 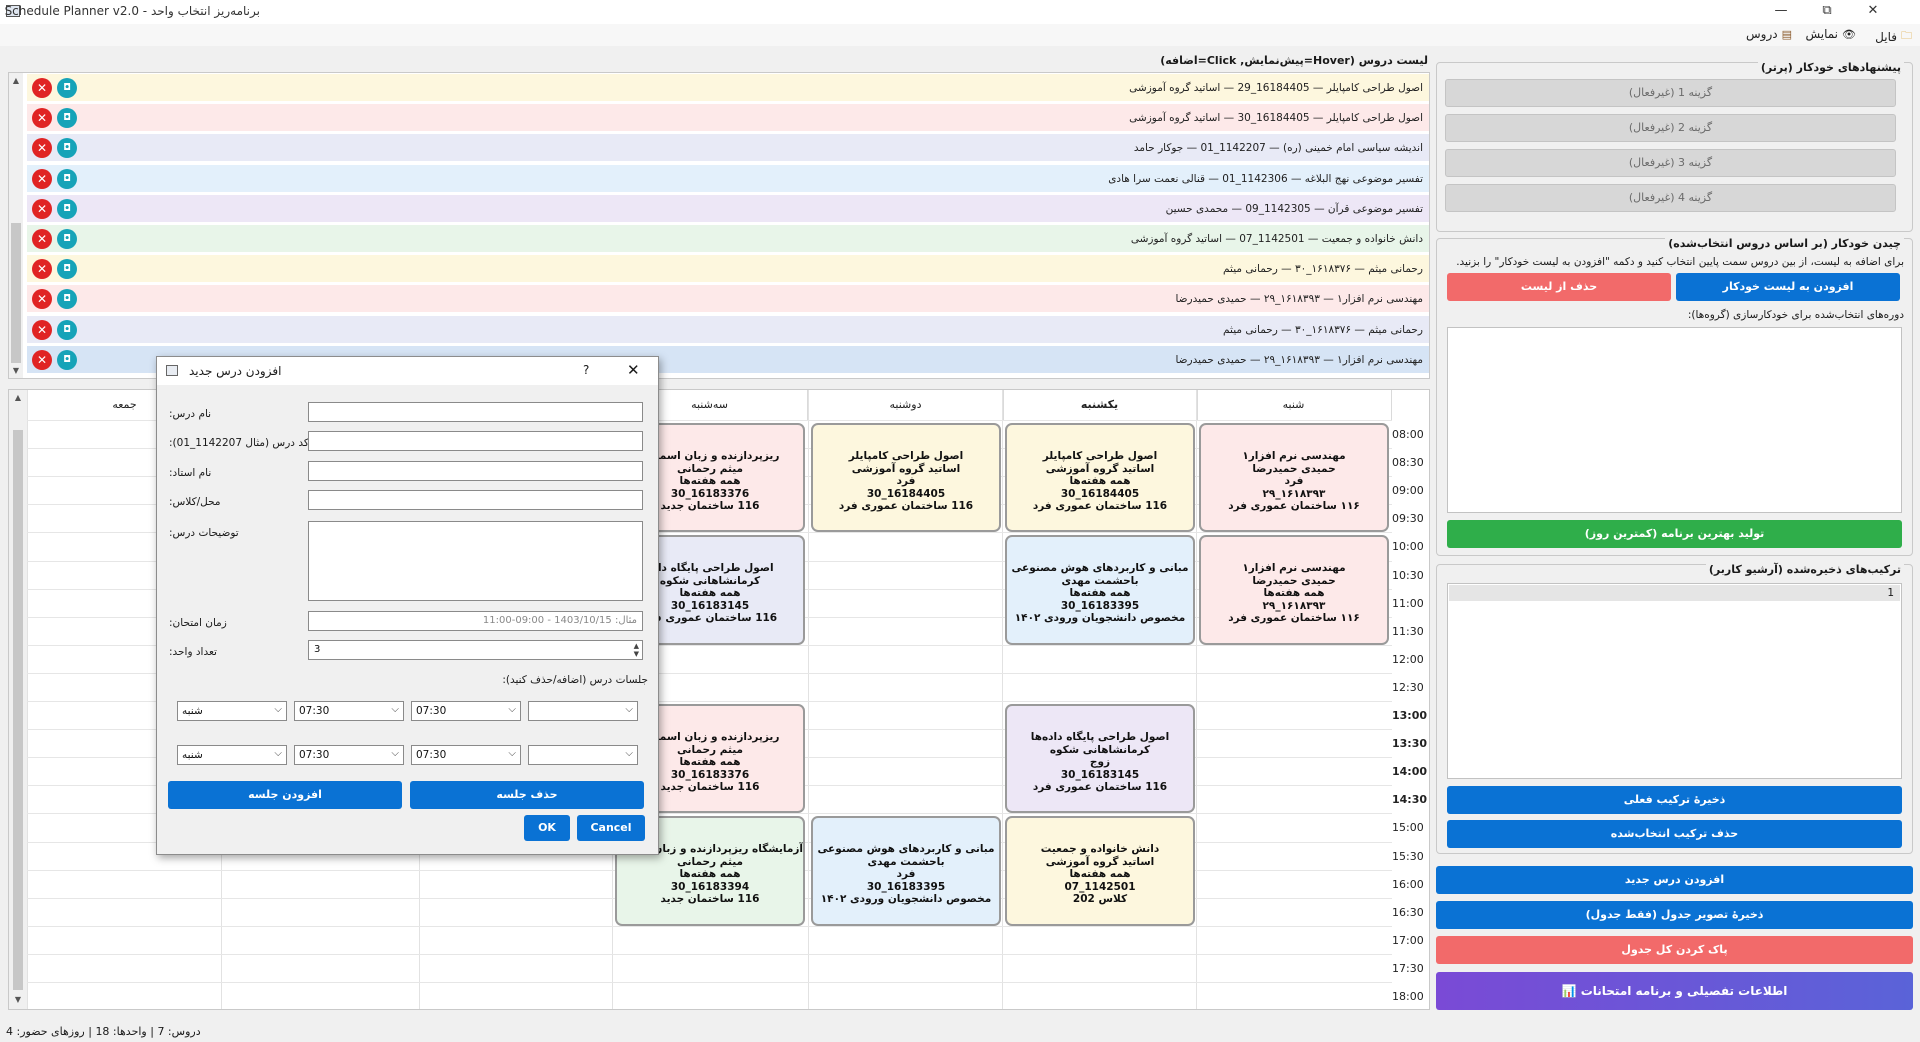 What do you see at coordinates (1670, 163) in the screenshot?
I see `suggestion-3-button: گزینه 3 (غیرفعال)` at bounding box center [1670, 163].